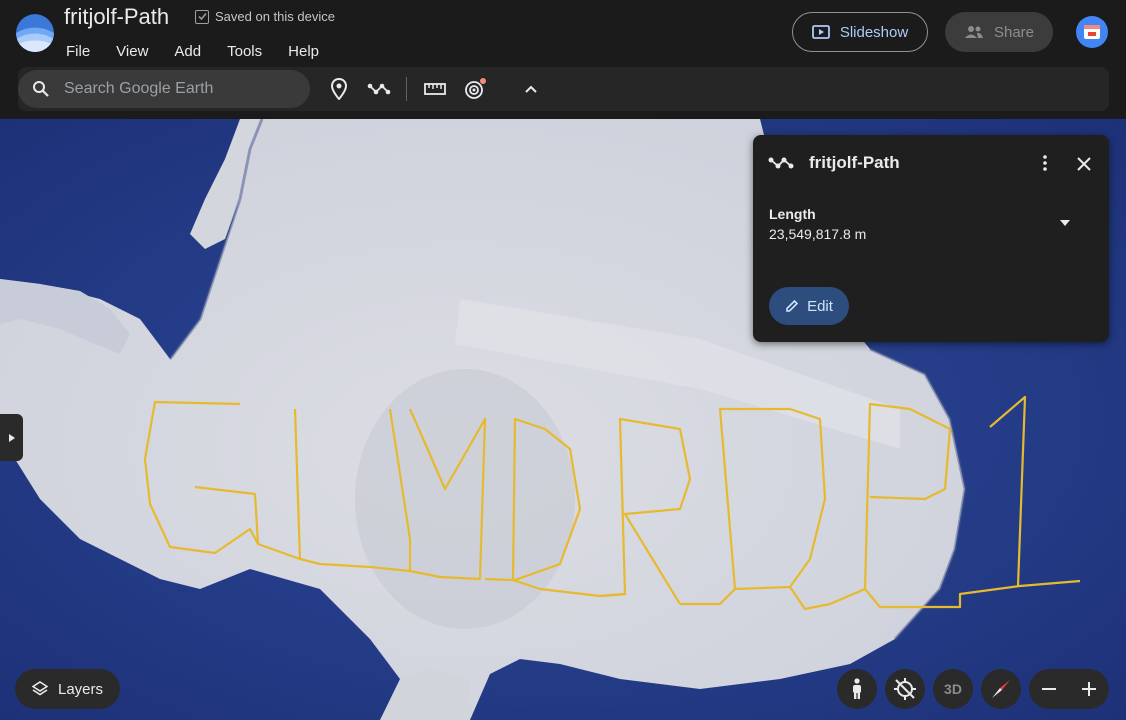  I want to click on compass-icon, so click(1001, 689).